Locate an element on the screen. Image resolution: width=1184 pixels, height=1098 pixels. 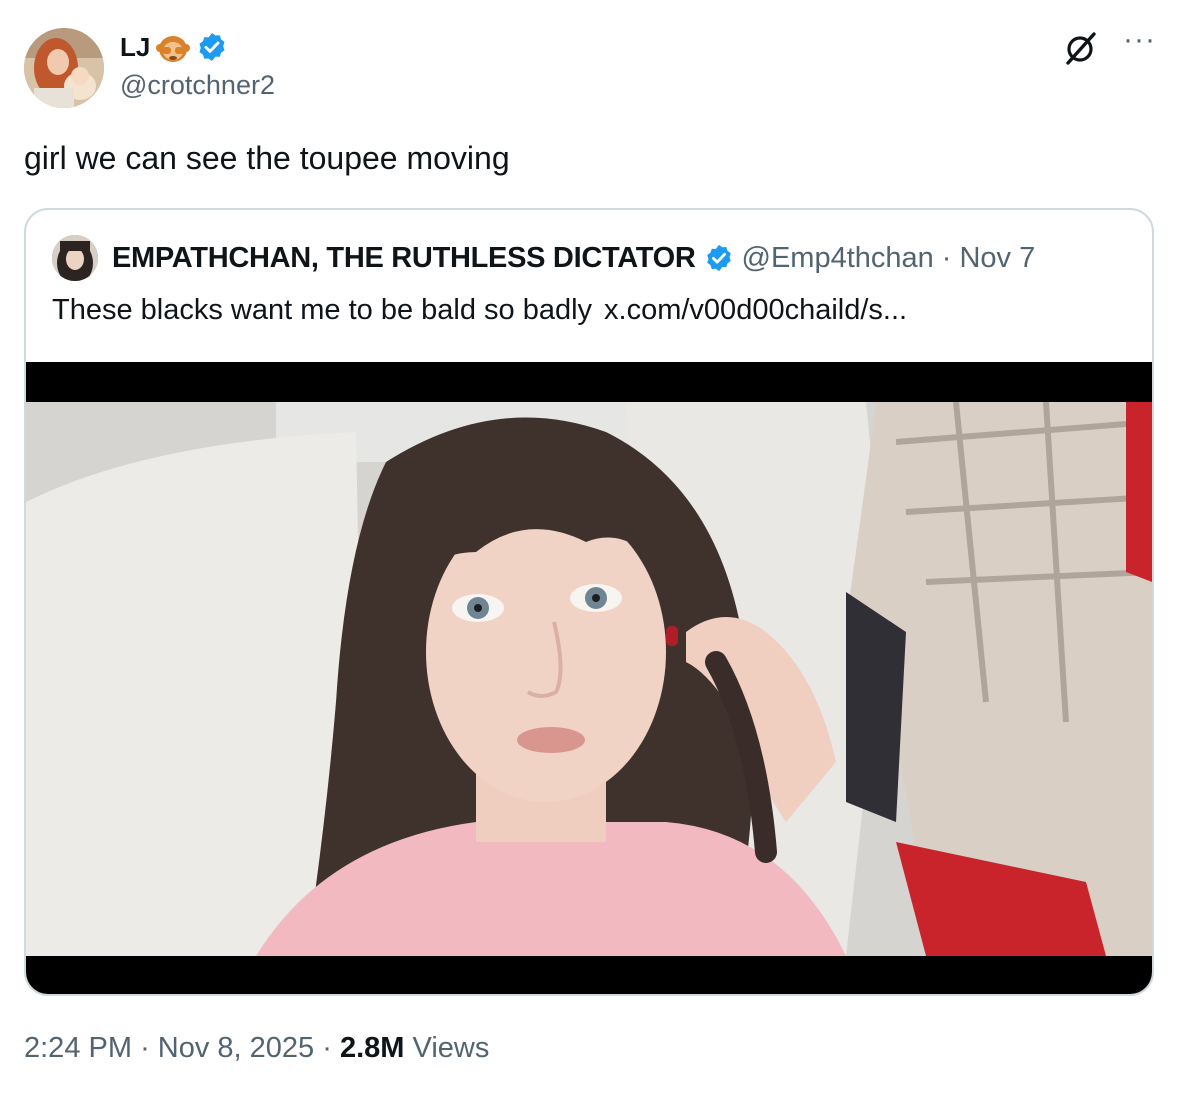
tweet-actions-top: ··· is located at coordinates (1109, 45).